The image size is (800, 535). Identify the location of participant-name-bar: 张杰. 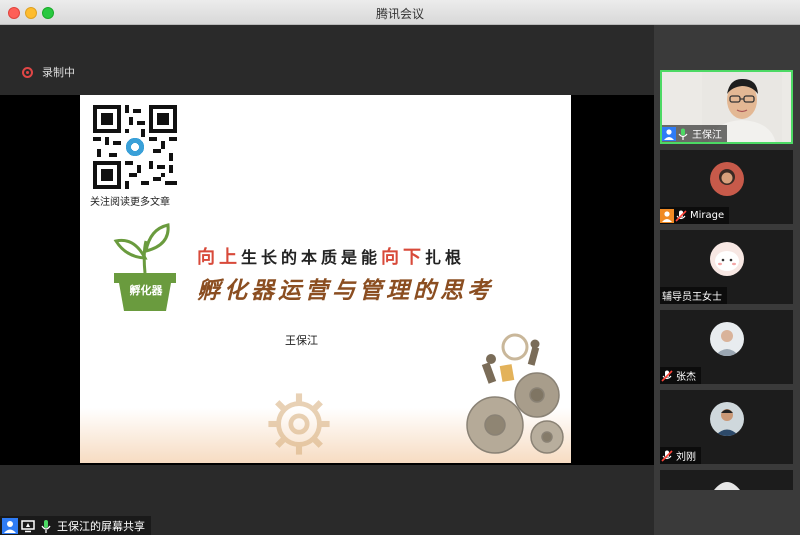
(680, 375).